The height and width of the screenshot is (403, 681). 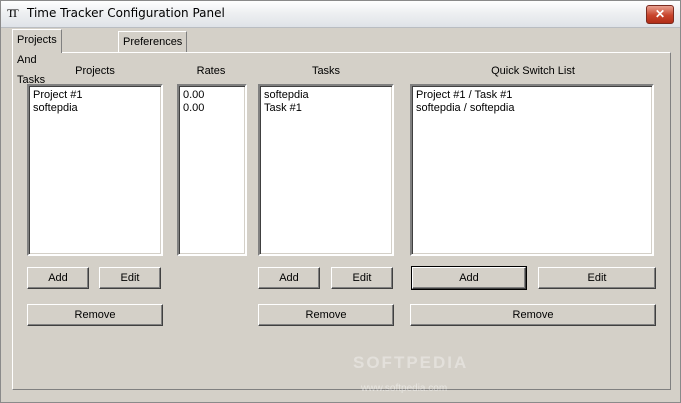 What do you see at coordinates (130, 278) in the screenshot?
I see `projects-edit-button: Edit` at bounding box center [130, 278].